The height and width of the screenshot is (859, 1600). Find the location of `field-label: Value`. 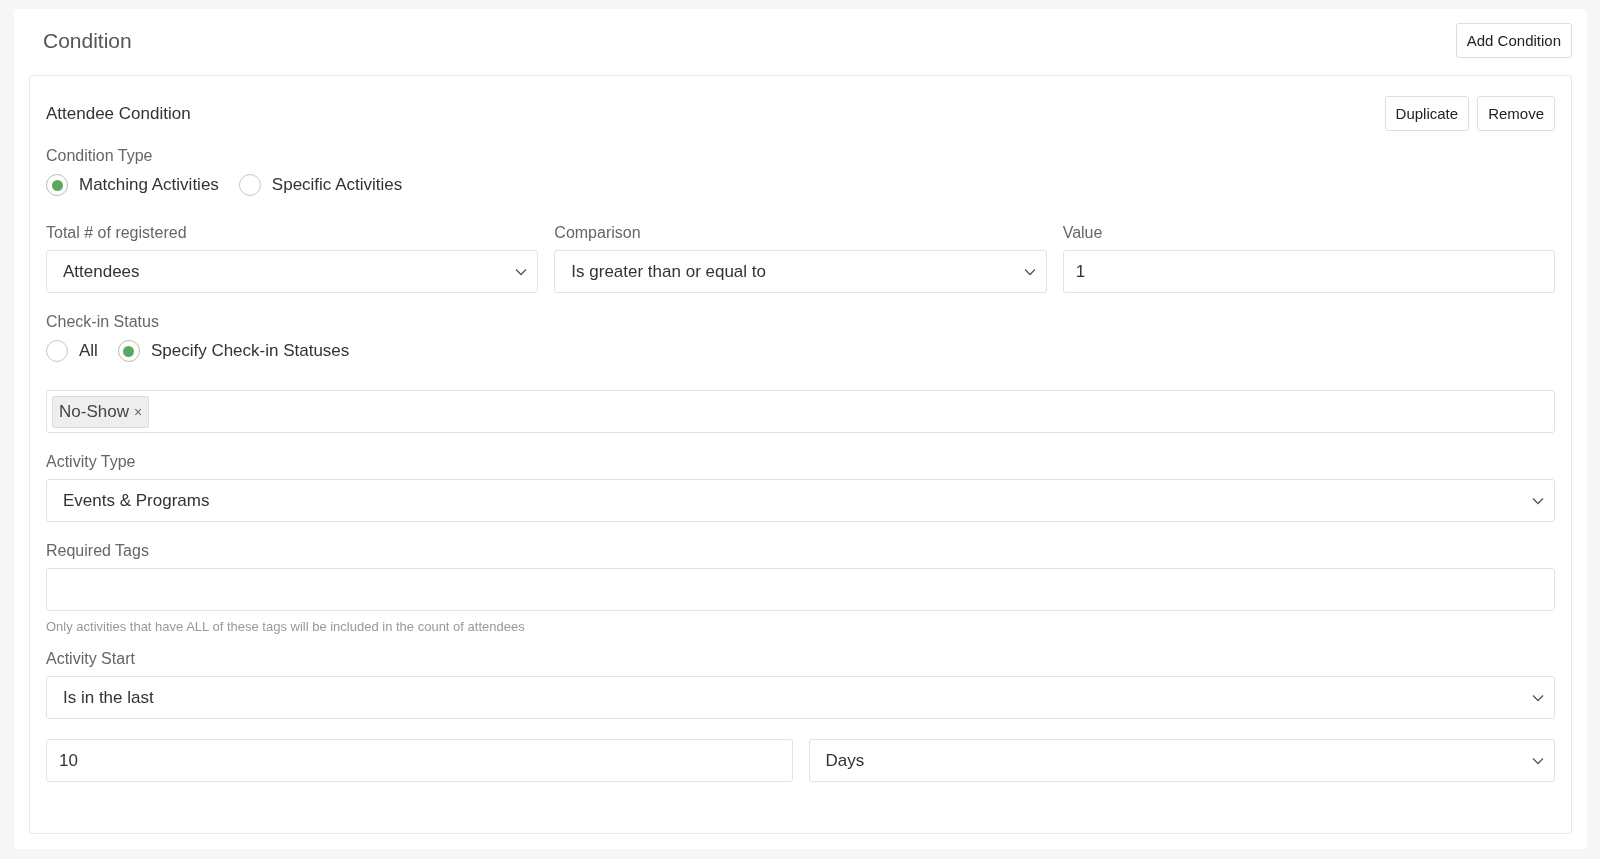

field-label: Value is located at coordinates (1083, 233).